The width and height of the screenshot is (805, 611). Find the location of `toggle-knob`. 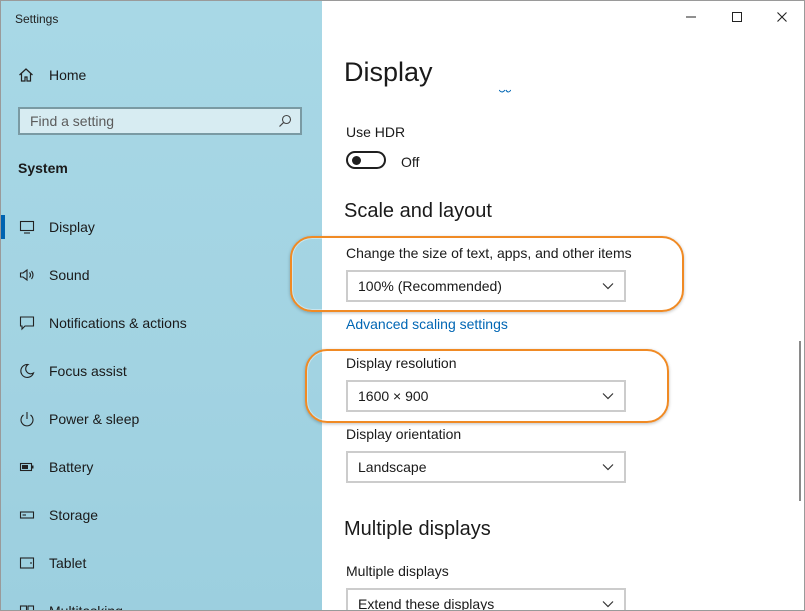

toggle-knob is located at coordinates (356, 160).